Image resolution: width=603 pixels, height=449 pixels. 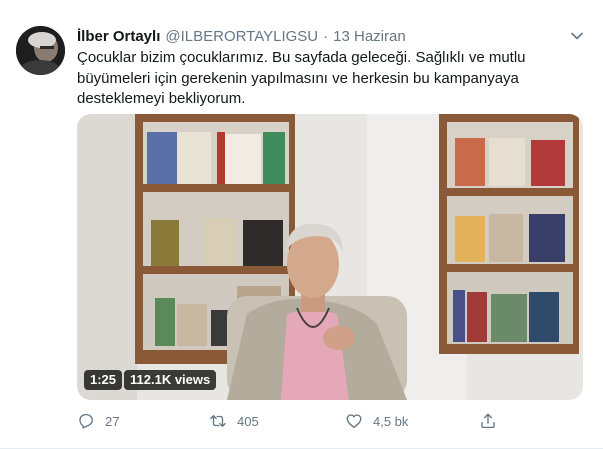 What do you see at coordinates (488, 421) in the screenshot?
I see `share-icon` at bounding box center [488, 421].